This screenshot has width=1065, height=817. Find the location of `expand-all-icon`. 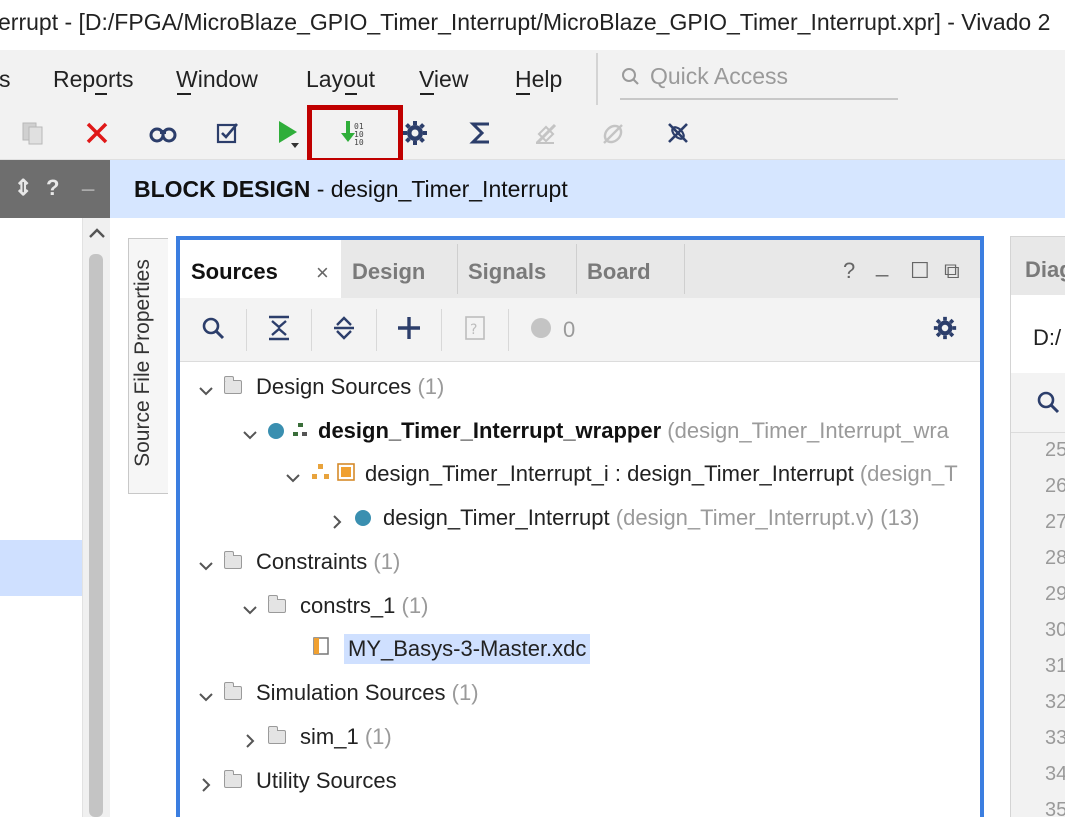

expand-all-icon is located at coordinates (344, 330).